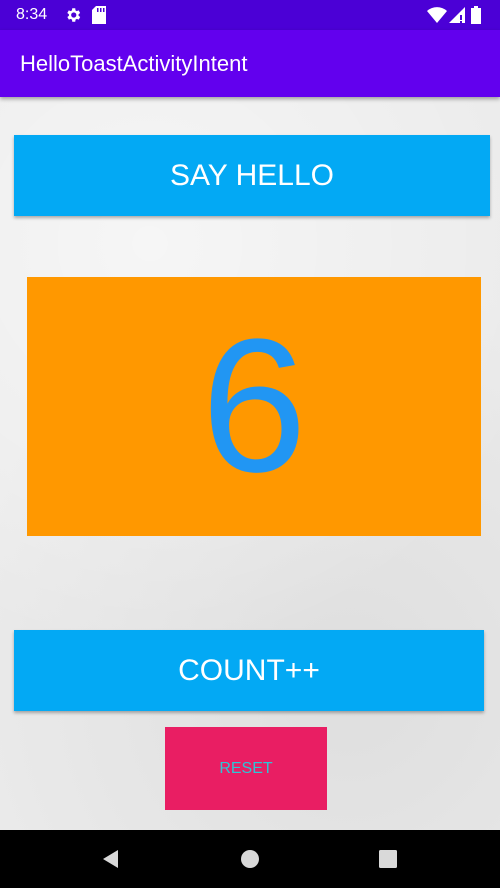 The image size is (500, 888). What do you see at coordinates (250, 63) in the screenshot?
I see `app-bar: HelloToastActivityIntent` at bounding box center [250, 63].